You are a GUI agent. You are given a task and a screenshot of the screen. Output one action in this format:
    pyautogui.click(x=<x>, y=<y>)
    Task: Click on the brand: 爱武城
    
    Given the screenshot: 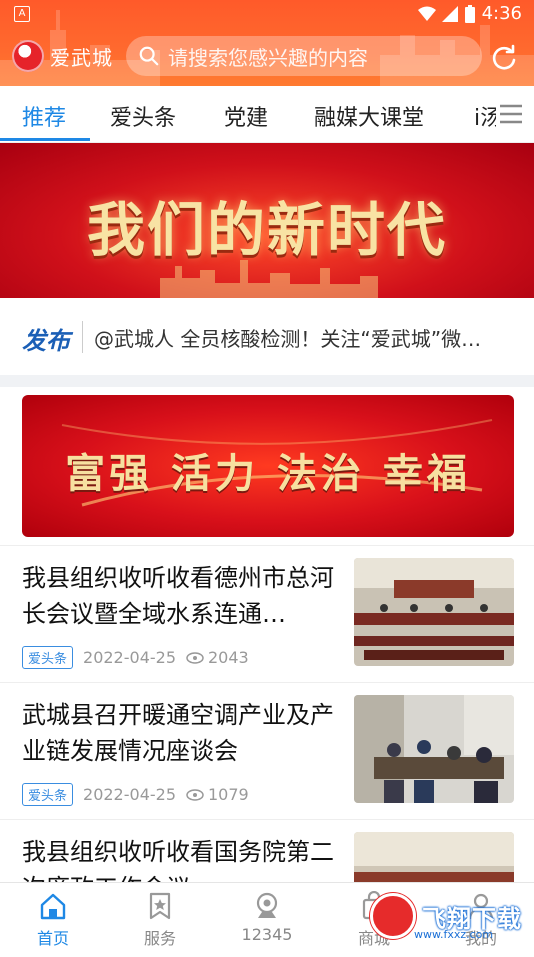 What is the action you would take?
    pyautogui.click(x=62, y=56)
    